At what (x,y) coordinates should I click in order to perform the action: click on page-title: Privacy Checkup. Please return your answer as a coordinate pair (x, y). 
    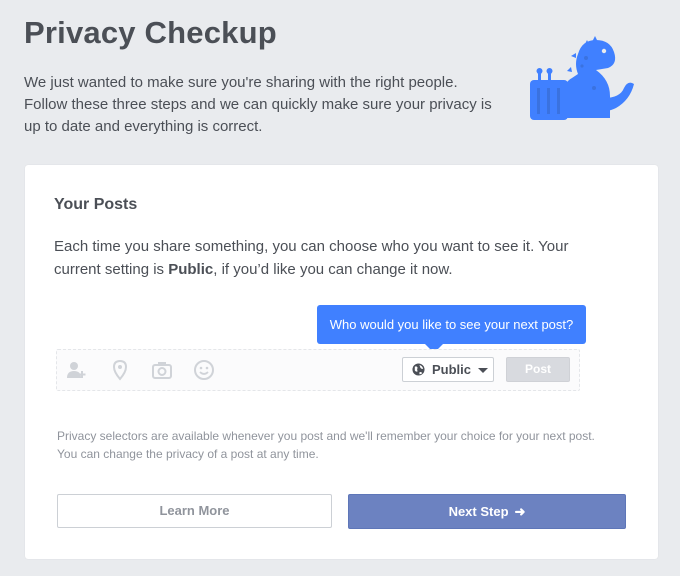
    Looking at the image, I should click on (150, 32).